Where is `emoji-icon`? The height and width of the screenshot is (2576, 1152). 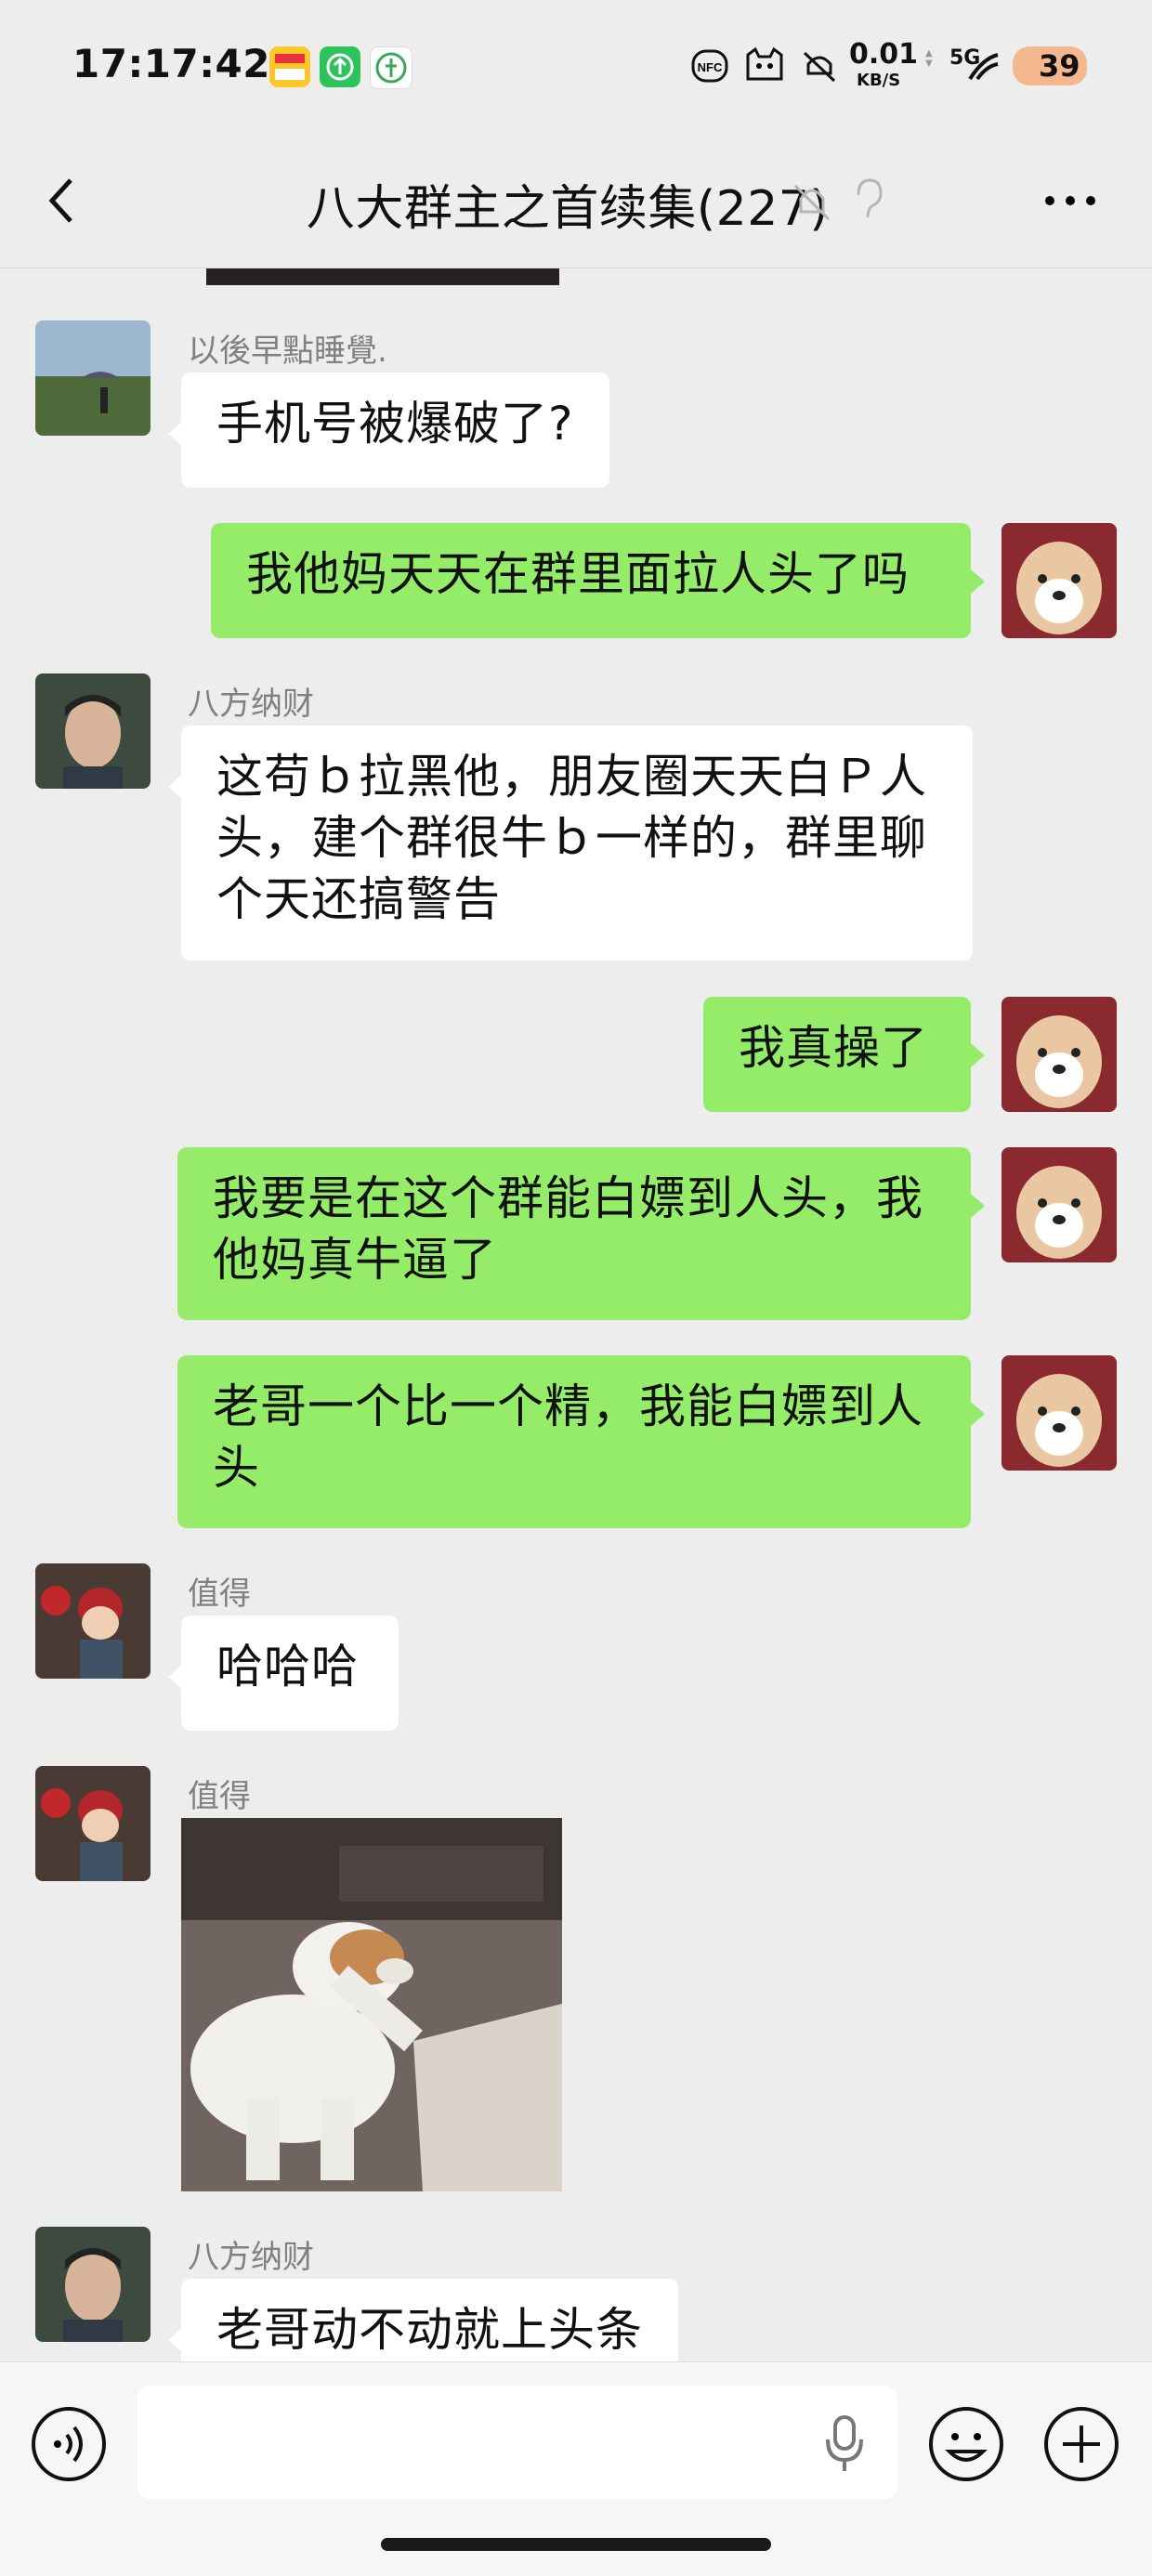 emoji-icon is located at coordinates (966, 2444).